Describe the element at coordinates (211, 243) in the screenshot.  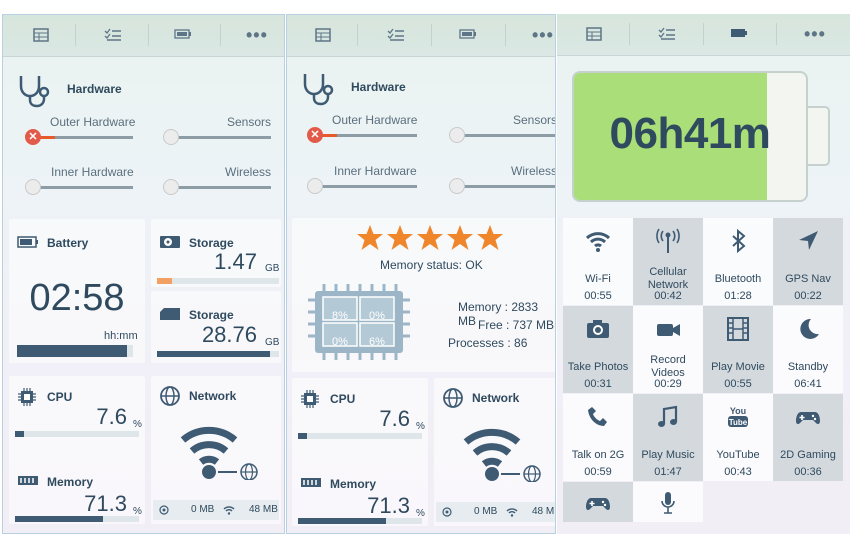
I see `storage-title-1: Storage` at that location.